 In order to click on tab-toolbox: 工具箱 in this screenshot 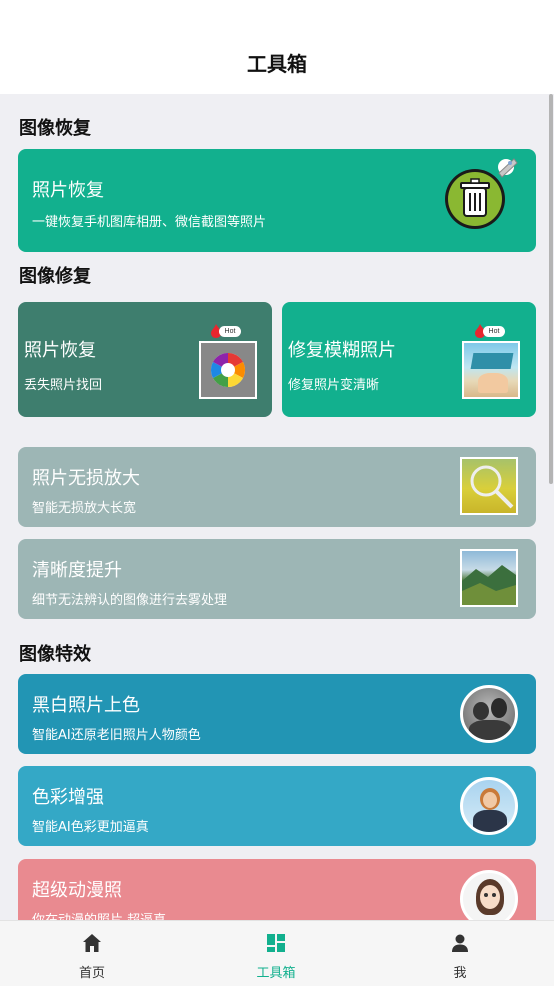, I will do `click(276, 953)`.